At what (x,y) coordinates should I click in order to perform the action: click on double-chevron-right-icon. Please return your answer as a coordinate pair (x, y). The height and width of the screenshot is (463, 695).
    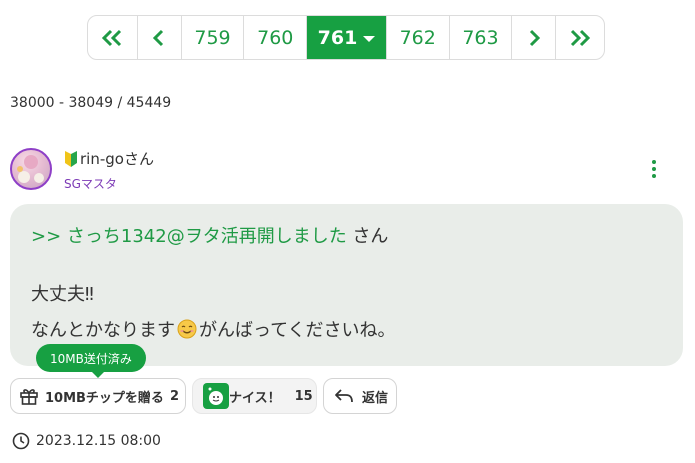
    Looking at the image, I should click on (581, 37).